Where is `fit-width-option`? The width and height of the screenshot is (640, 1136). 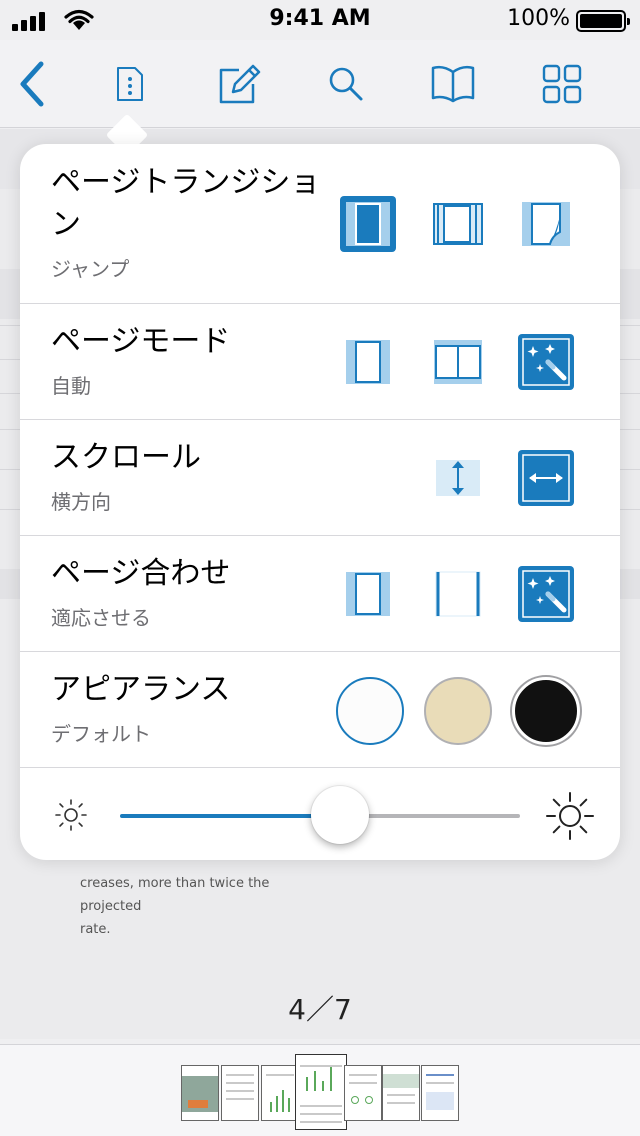 fit-width-option is located at coordinates (458, 594).